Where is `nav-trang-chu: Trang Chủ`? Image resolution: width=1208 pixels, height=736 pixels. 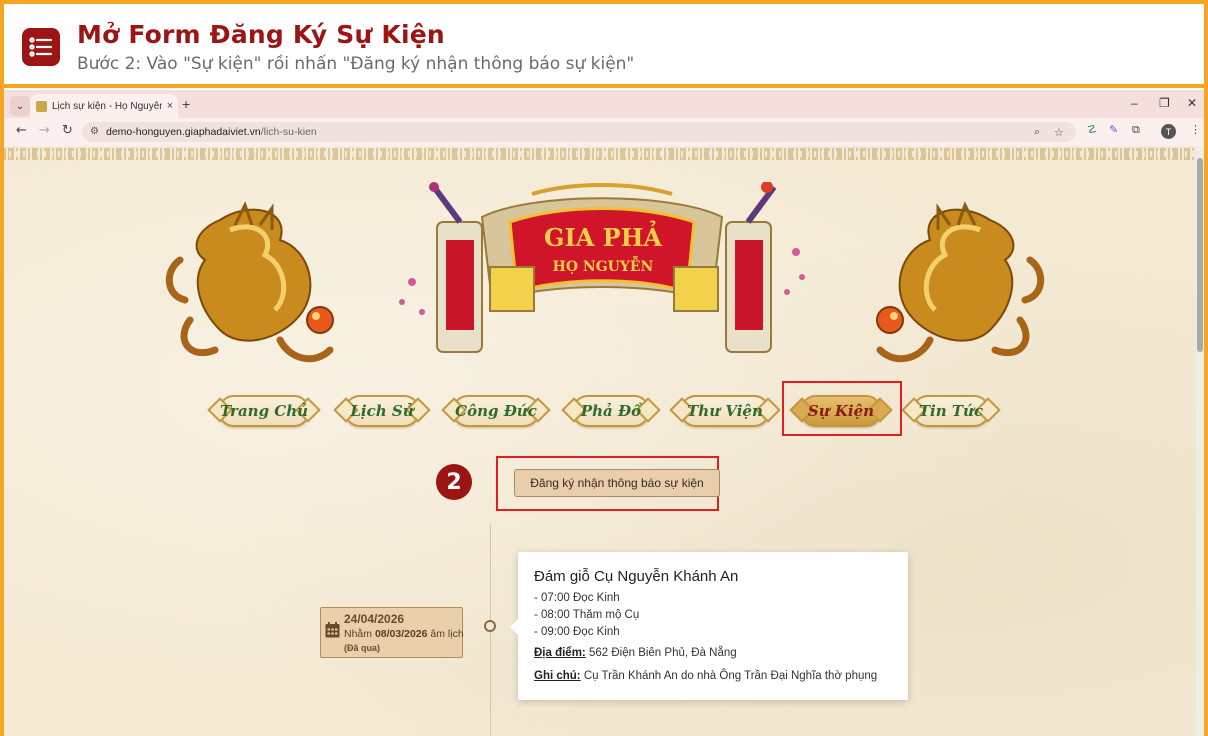
nav-trang-chu: Trang Chủ is located at coordinates (264, 411).